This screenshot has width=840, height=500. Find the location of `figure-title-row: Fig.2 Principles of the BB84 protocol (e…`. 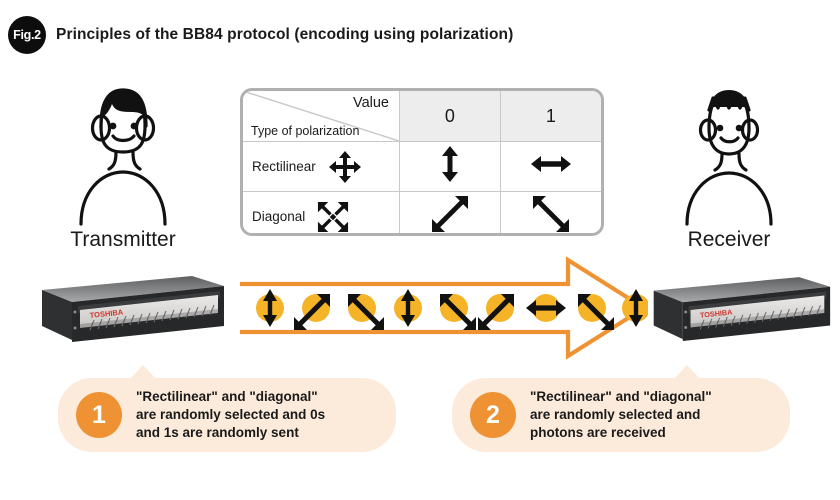

figure-title-row: Fig.2 Principles of the BB84 protocol (e… is located at coordinates (260, 35).